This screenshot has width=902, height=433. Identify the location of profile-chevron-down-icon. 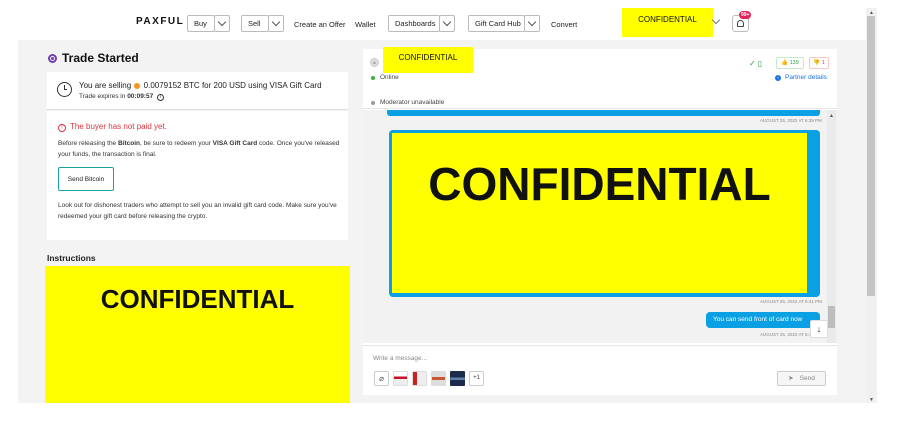
(716, 20).